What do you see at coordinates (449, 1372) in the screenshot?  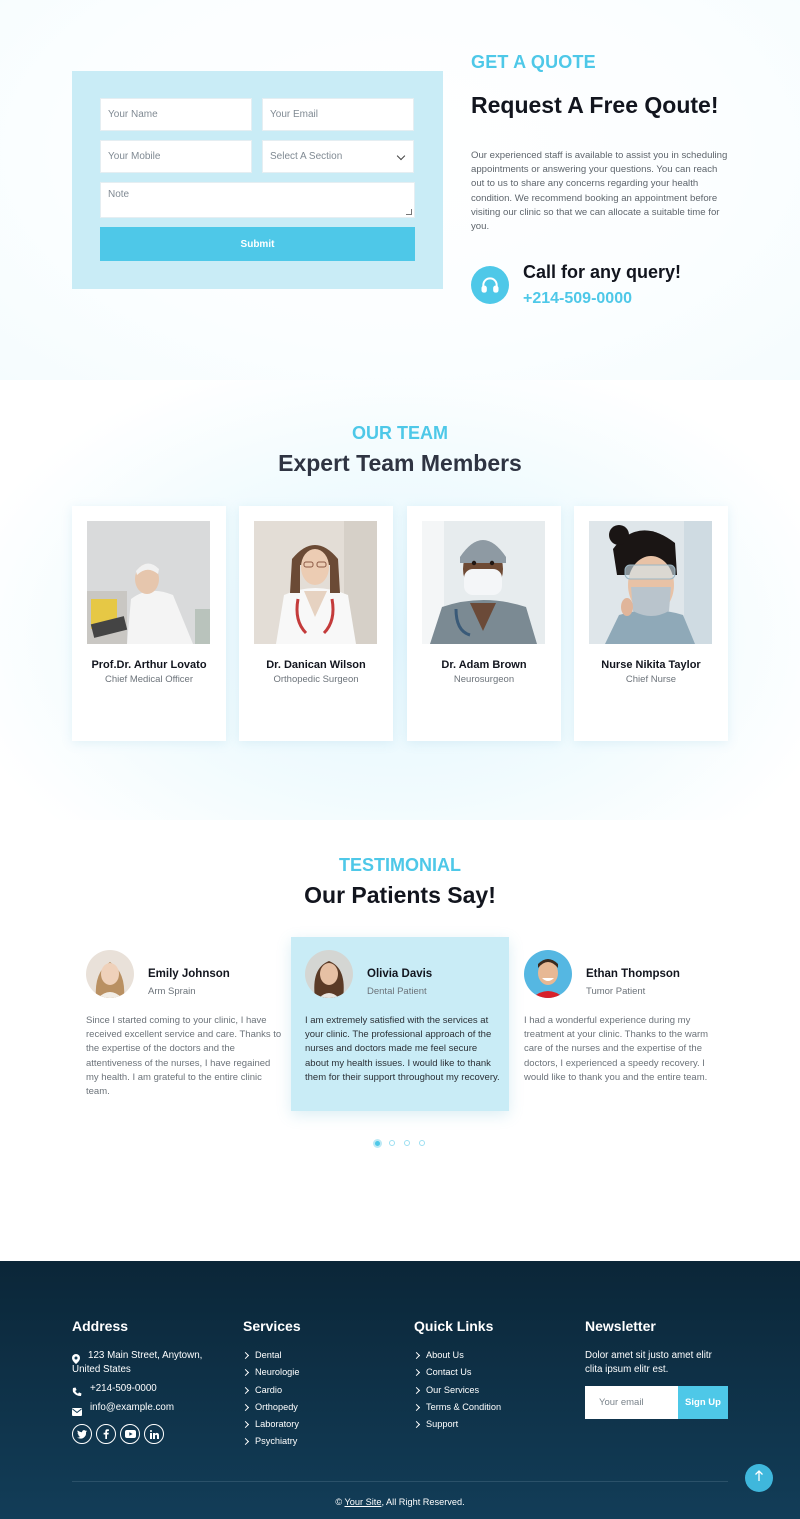 I see `footer-link-label: Contact Us` at bounding box center [449, 1372].